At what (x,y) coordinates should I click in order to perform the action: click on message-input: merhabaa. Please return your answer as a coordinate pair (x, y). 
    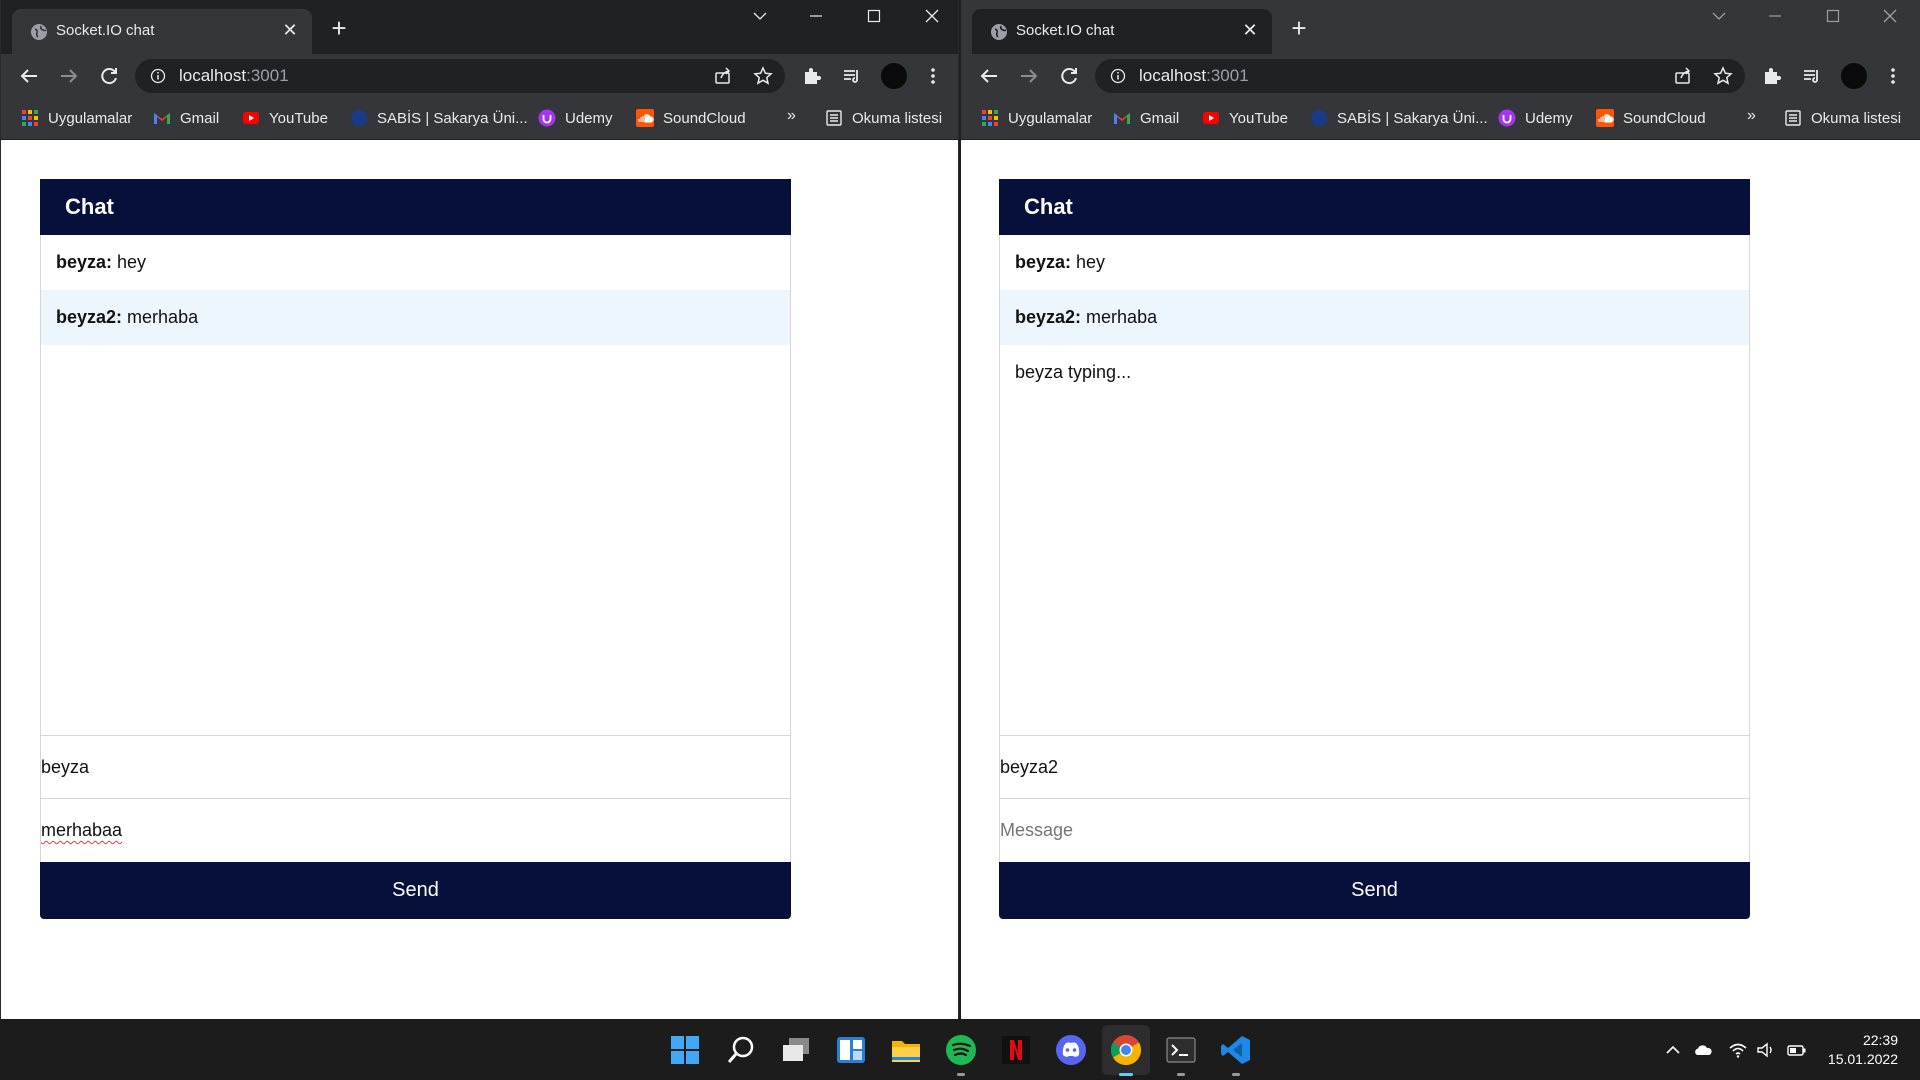
    Looking at the image, I should click on (415, 830).